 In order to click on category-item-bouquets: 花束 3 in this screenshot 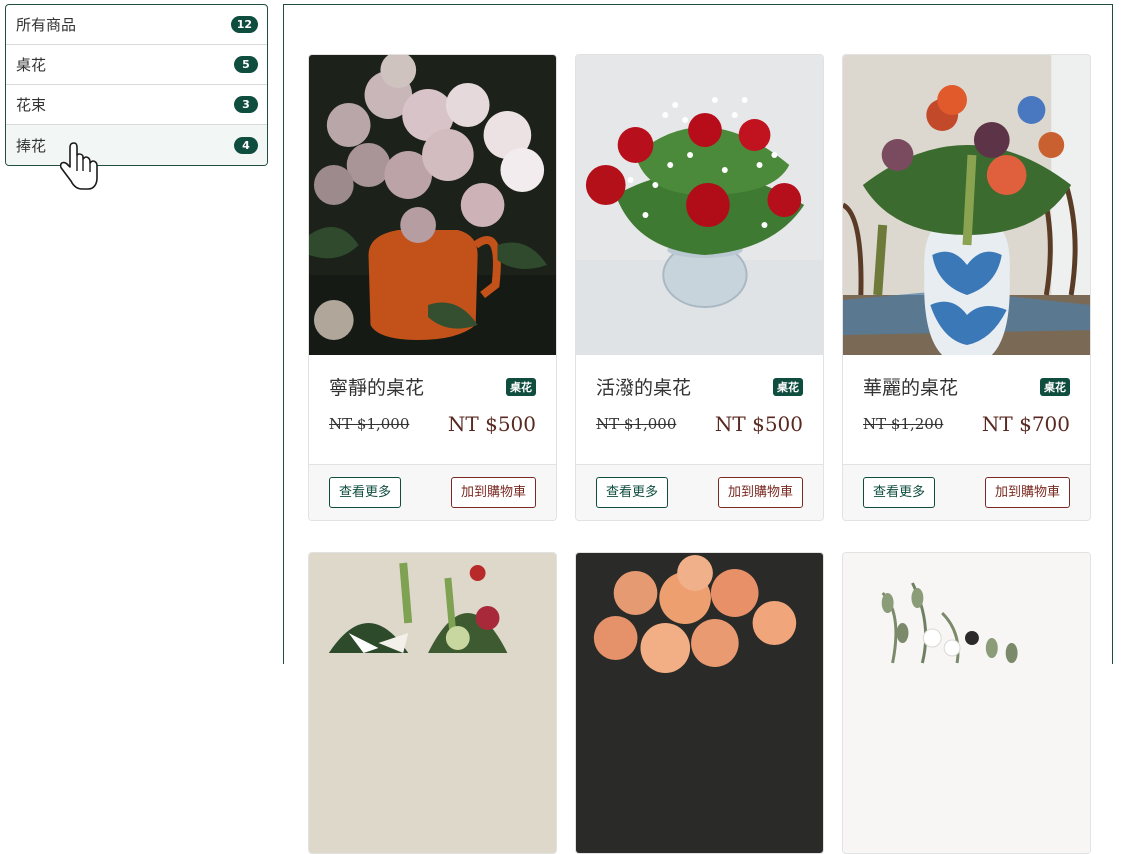, I will do `click(136, 105)`.